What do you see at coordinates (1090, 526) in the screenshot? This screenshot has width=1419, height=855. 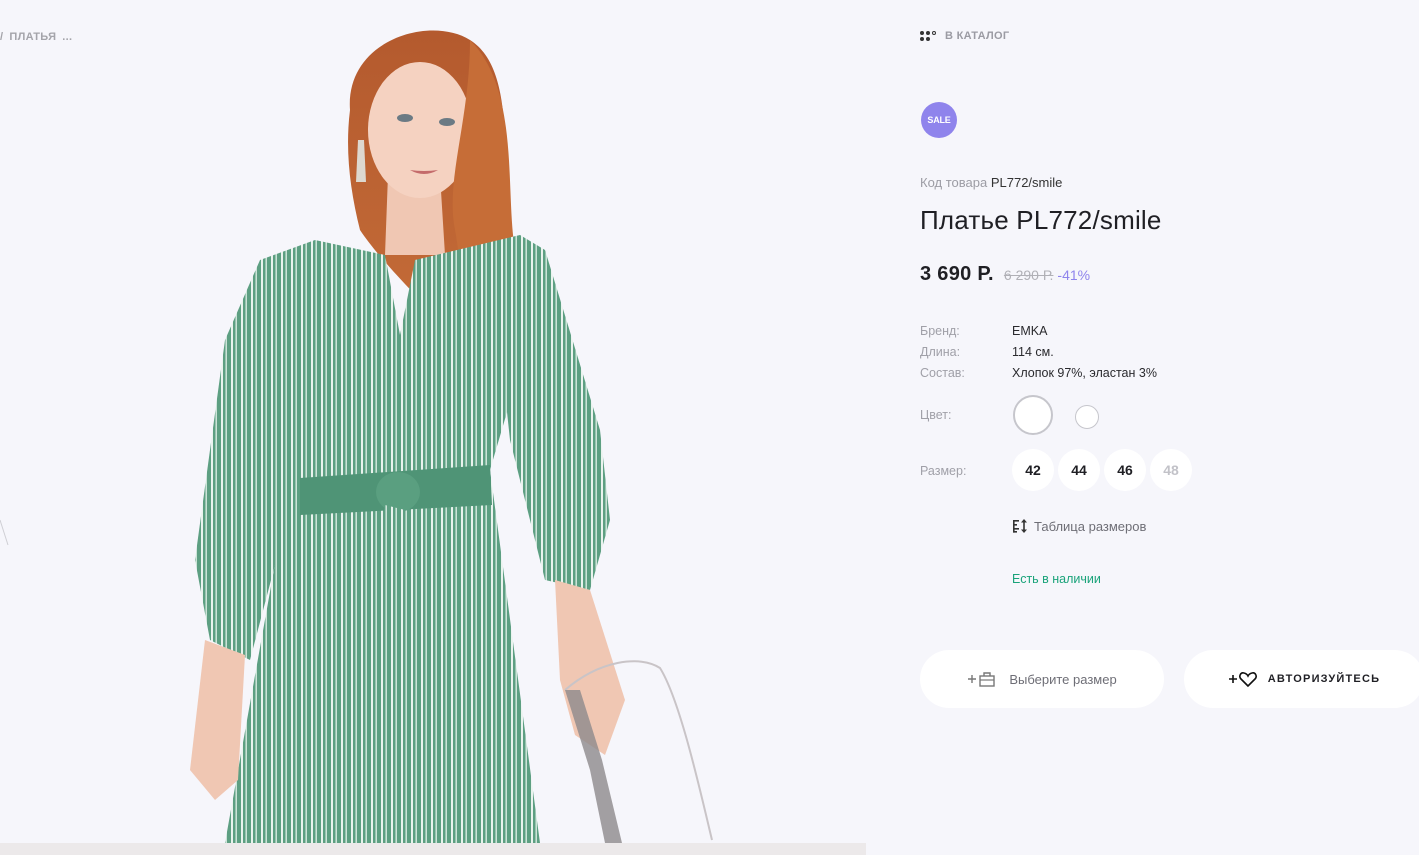 I see `size-table-label: Таблица размеров` at bounding box center [1090, 526].